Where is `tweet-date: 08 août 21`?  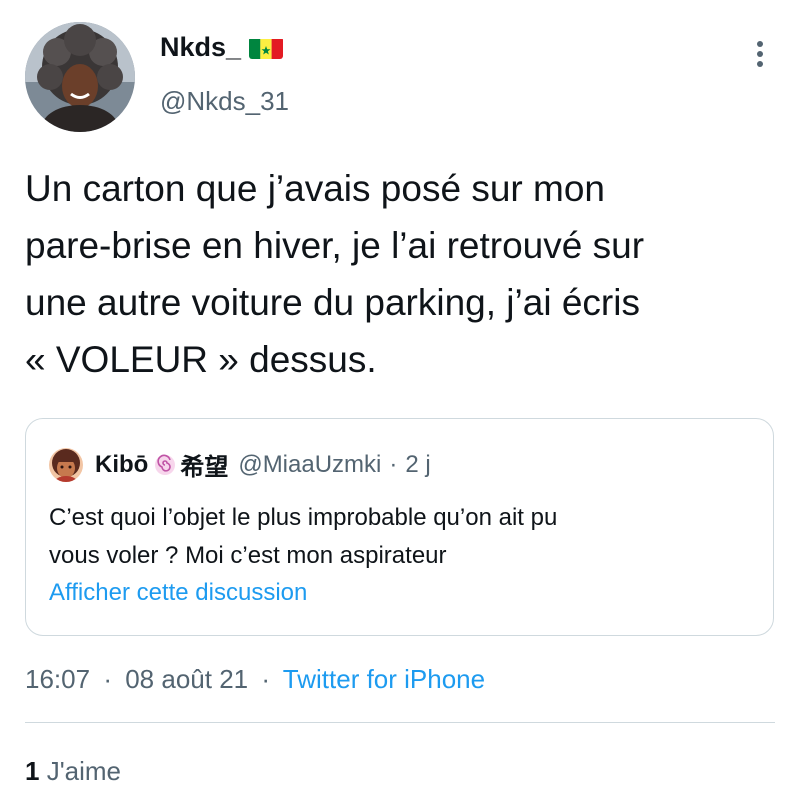 tweet-date: 08 août 21 is located at coordinates (186, 679).